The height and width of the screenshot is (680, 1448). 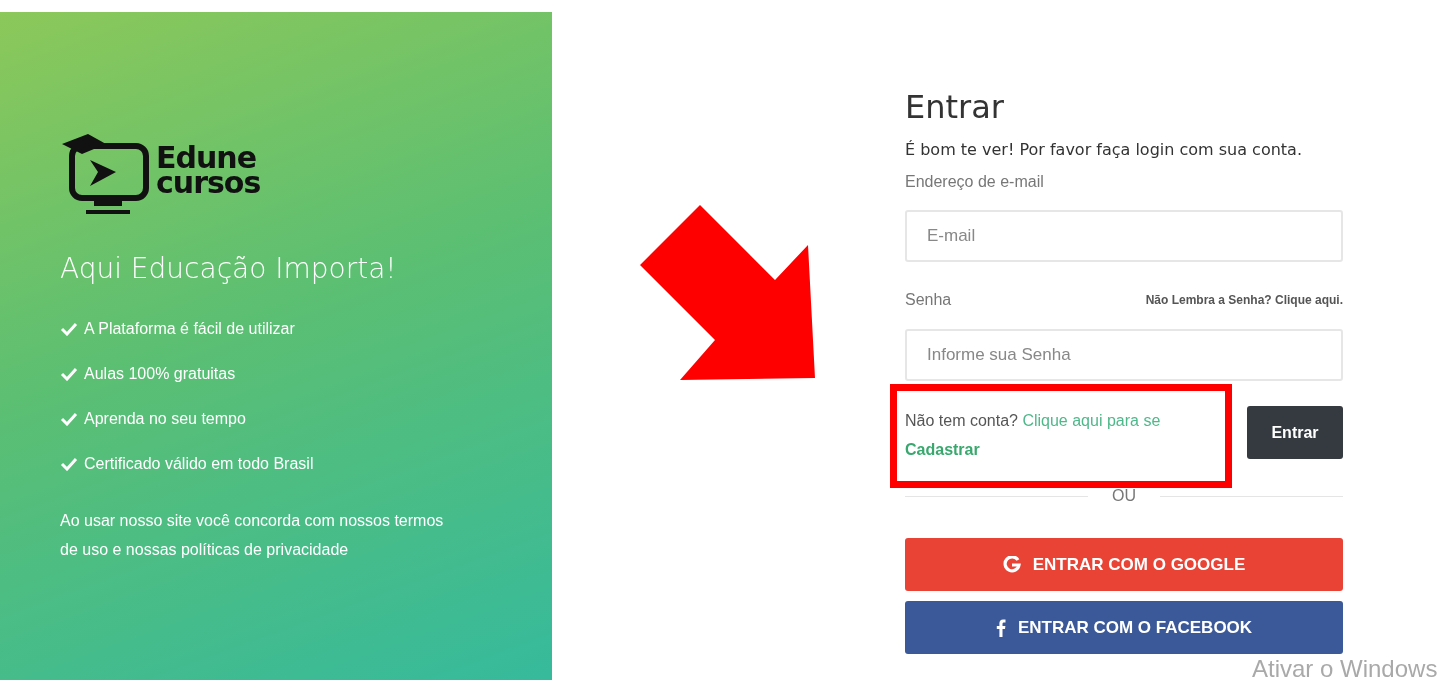 What do you see at coordinates (975, 182) in the screenshot?
I see `email-label: Endereço de e-mail` at bounding box center [975, 182].